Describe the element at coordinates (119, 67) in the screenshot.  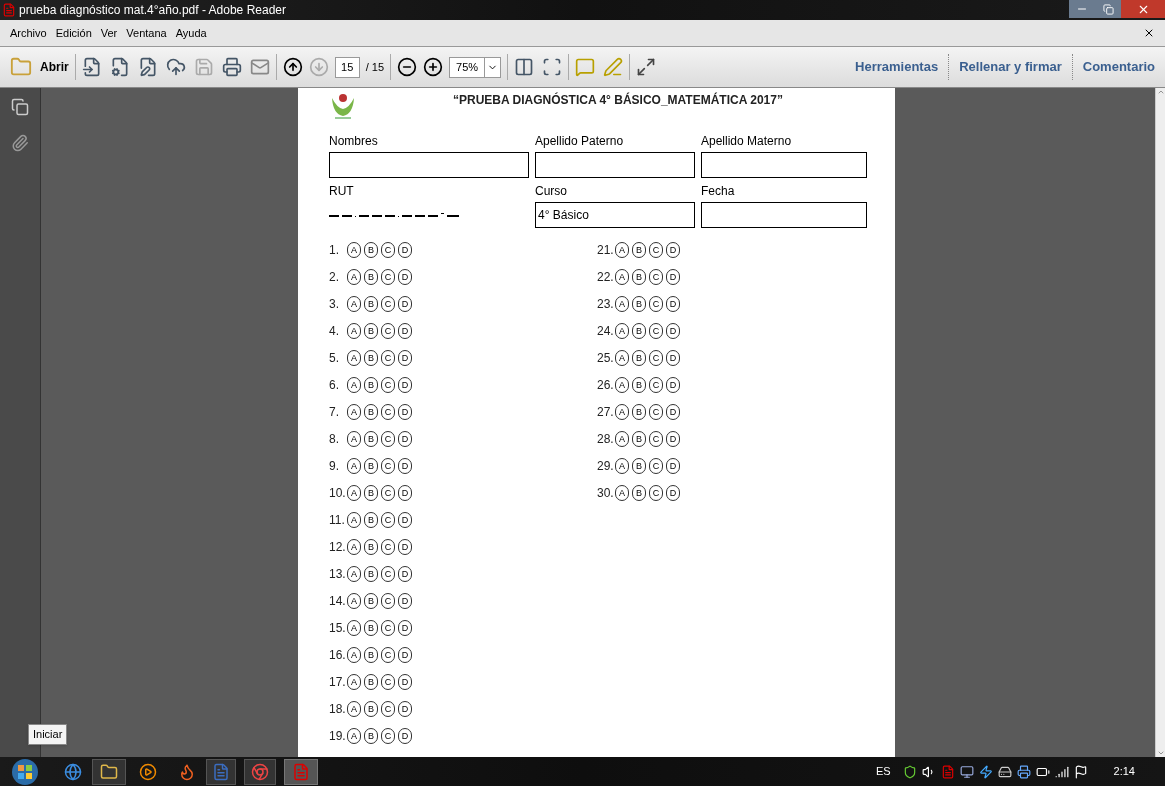
I see `document-gear-icon` at that location.